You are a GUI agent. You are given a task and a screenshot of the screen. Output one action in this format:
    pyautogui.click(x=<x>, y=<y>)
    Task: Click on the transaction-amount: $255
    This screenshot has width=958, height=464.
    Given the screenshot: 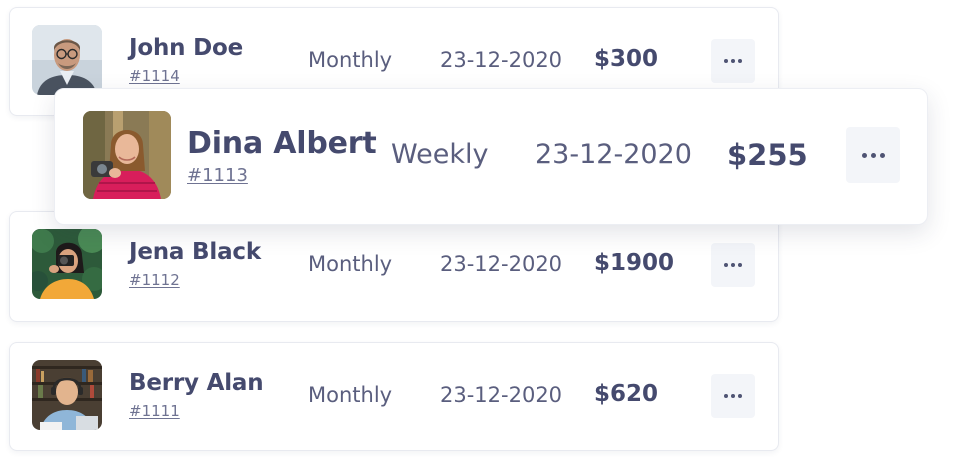 What is the action you would take?
    pyautogui.click(x=767, y=155)
    